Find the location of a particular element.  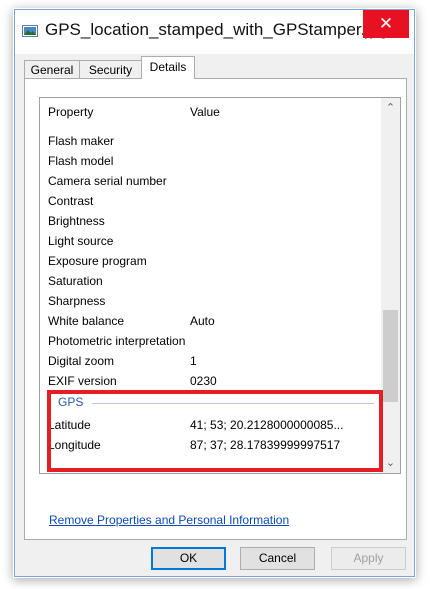

scroll-up-button: ⌃ is located at coordinates (390, 108).